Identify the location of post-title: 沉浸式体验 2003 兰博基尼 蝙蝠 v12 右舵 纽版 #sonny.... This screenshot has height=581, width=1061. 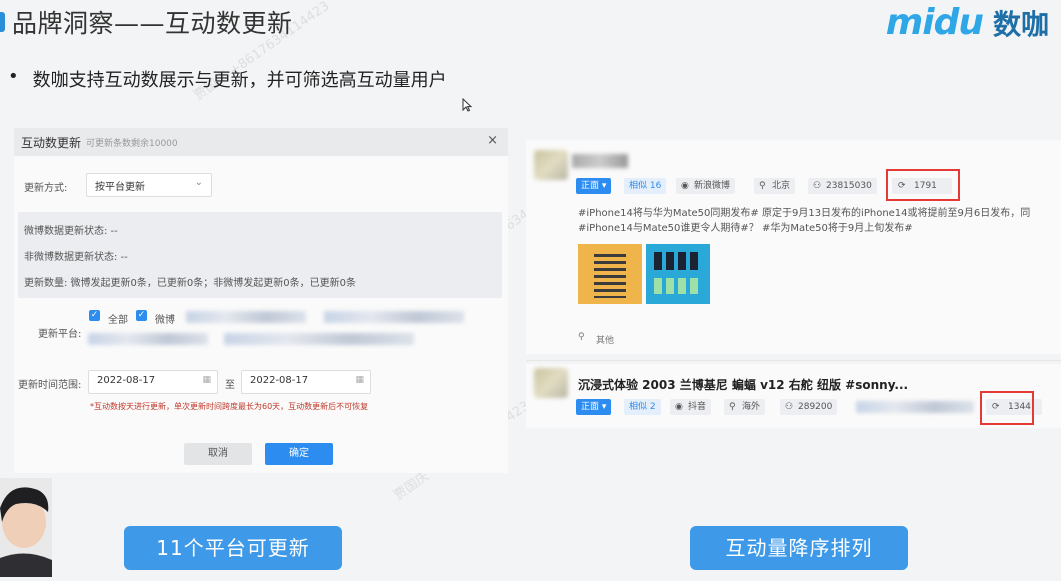
(743, 384).